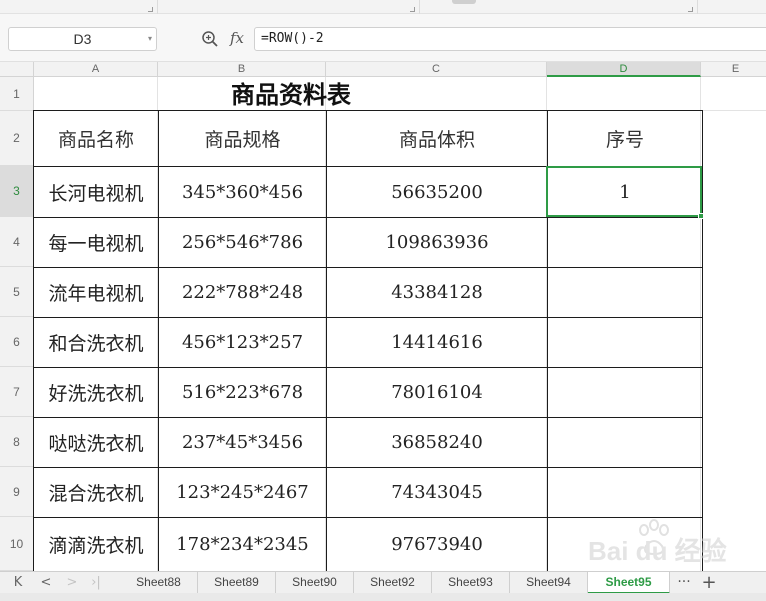  What do you see at coordinates (96, 544) in the screenshot?
I see `cell-product-name: 滴滴洗衣机` at bounding box center [96, 544].